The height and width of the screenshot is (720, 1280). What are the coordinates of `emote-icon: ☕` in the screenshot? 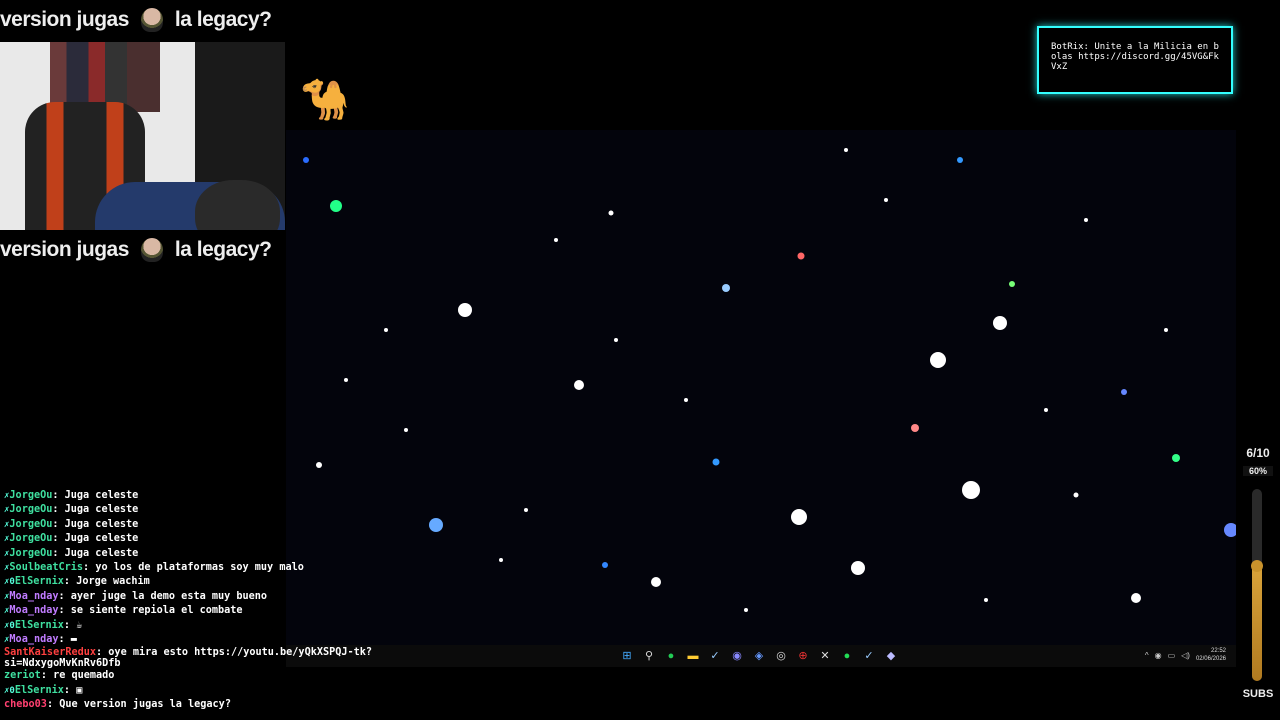 It's located at (79, 625).